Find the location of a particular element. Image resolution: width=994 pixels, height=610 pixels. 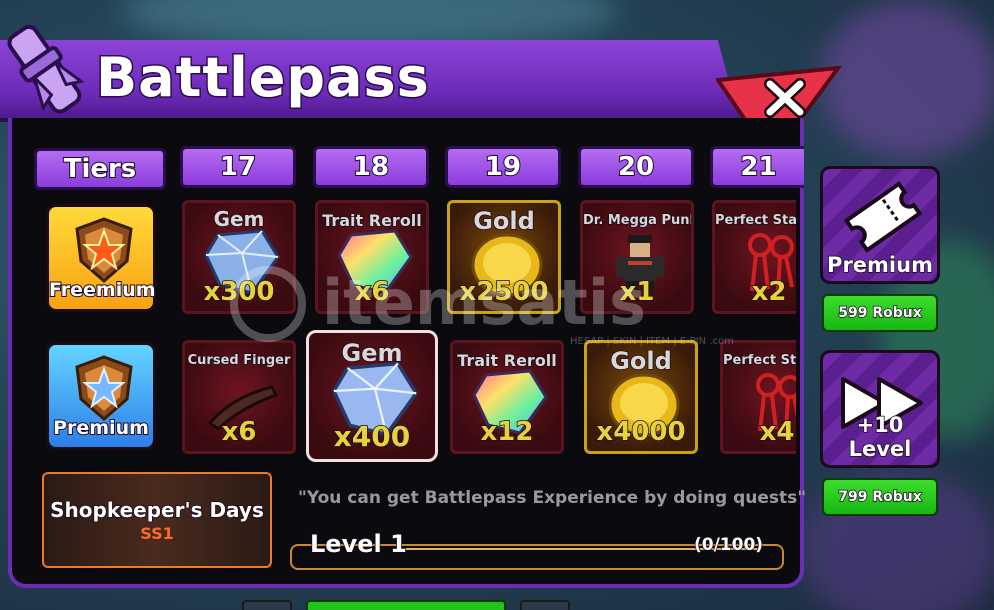

level-progress-text: (0/100) is located at coordinates (728, 545).